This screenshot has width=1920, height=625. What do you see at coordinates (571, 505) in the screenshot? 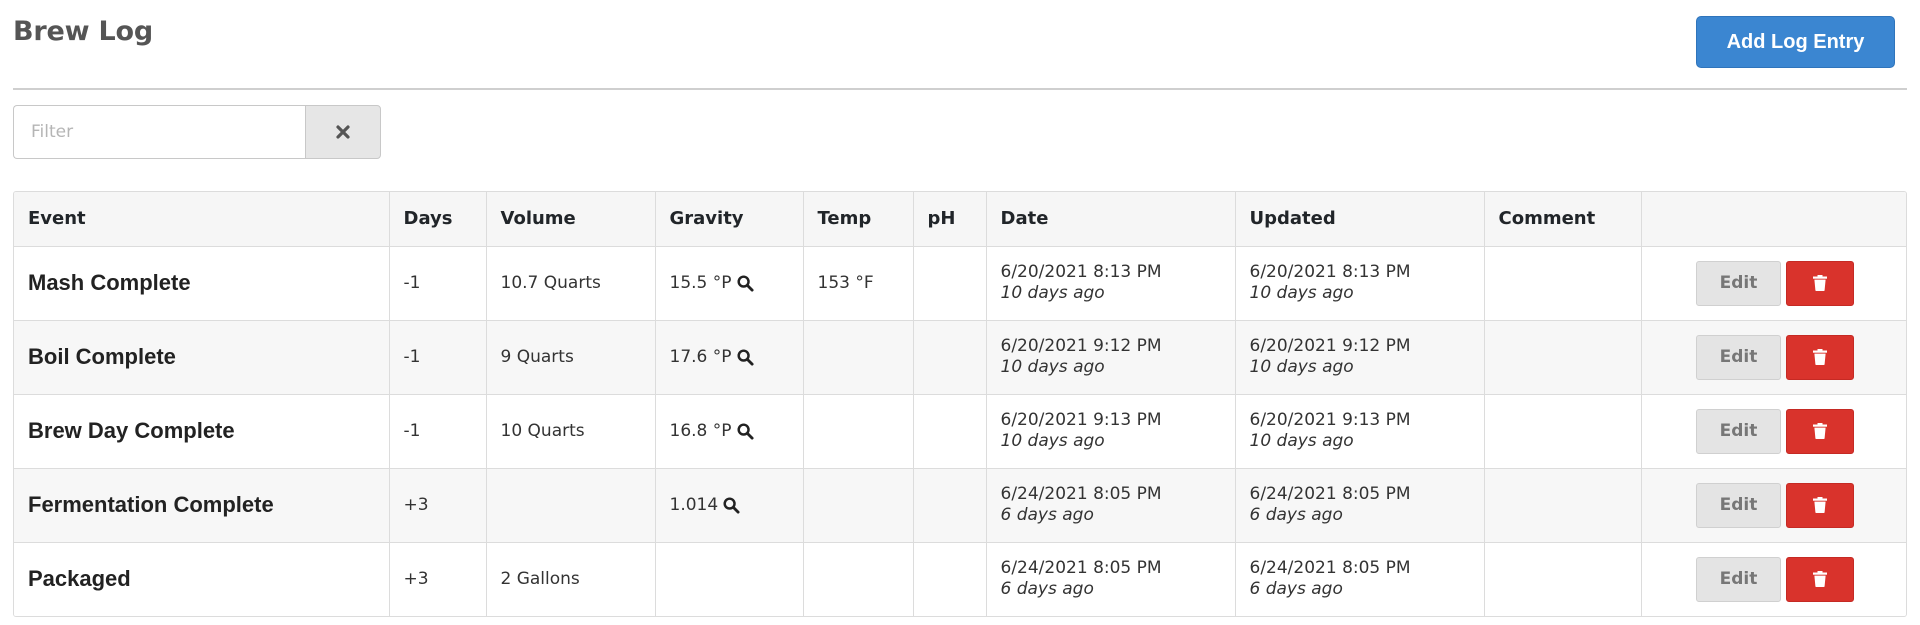
I see `volume-cell` at bounding box center [571, 505].